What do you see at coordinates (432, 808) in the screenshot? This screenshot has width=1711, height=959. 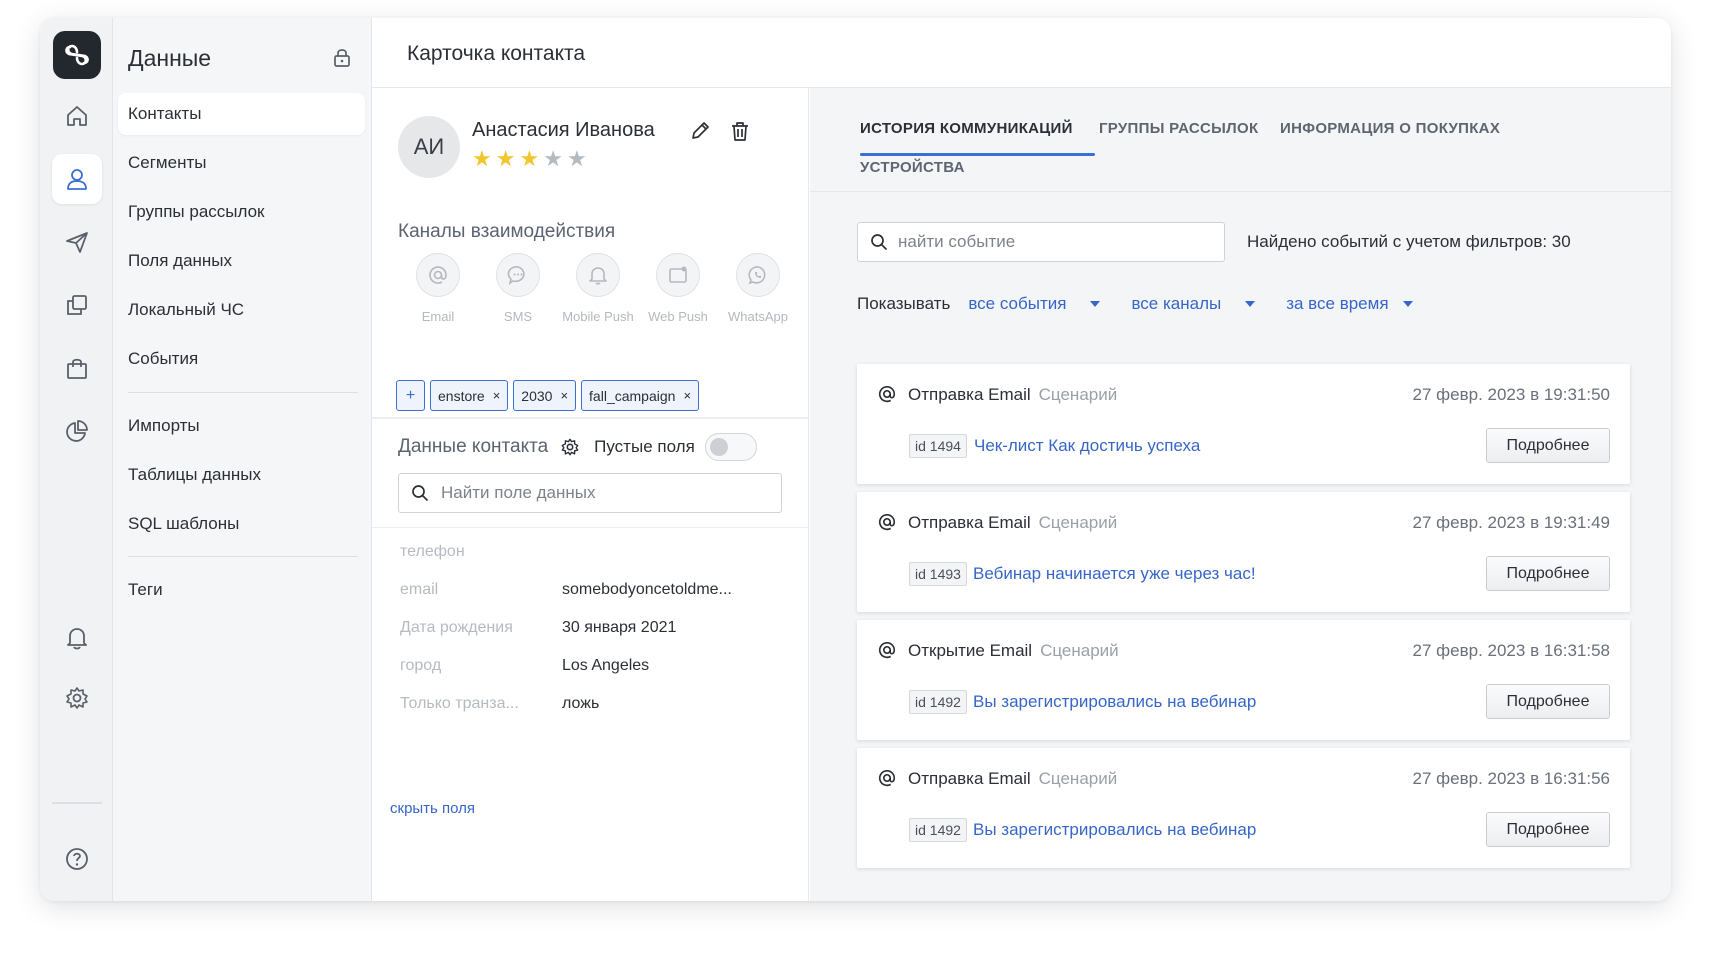 I see `hide-fields-link: скрыть поля` at bounding box center [432, 808].